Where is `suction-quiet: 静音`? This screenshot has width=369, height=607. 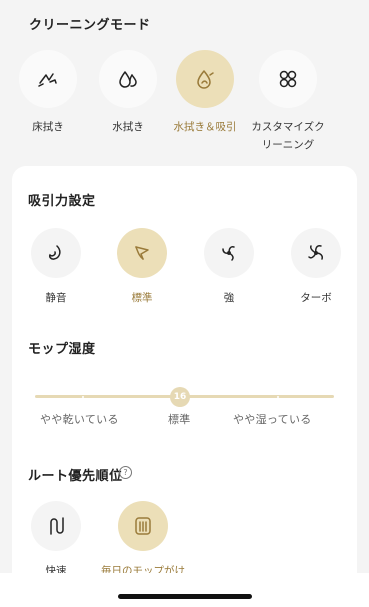
suction-quiet: 静音 is located at coordinates (56, 266).